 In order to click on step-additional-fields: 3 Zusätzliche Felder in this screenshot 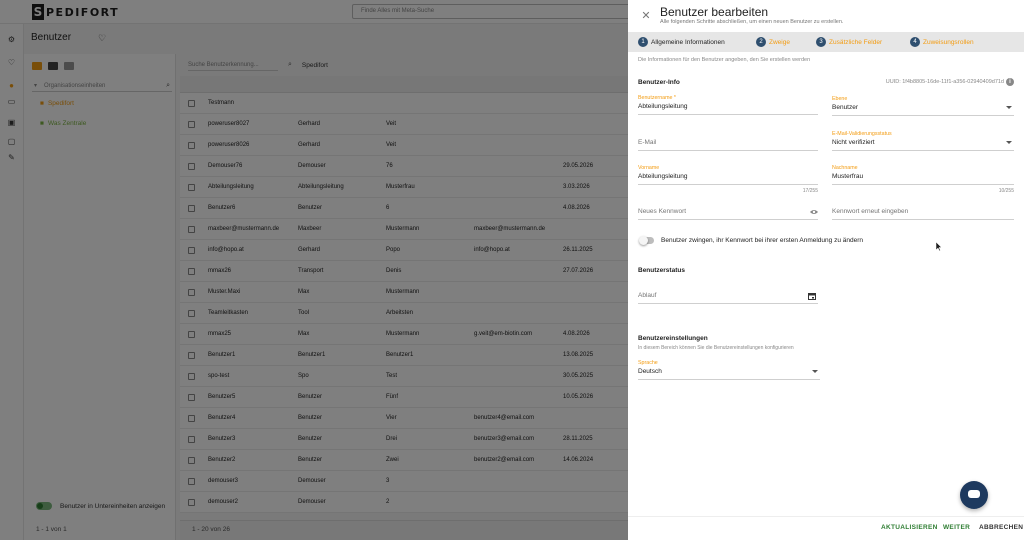, I will do `click(849, 42)`.